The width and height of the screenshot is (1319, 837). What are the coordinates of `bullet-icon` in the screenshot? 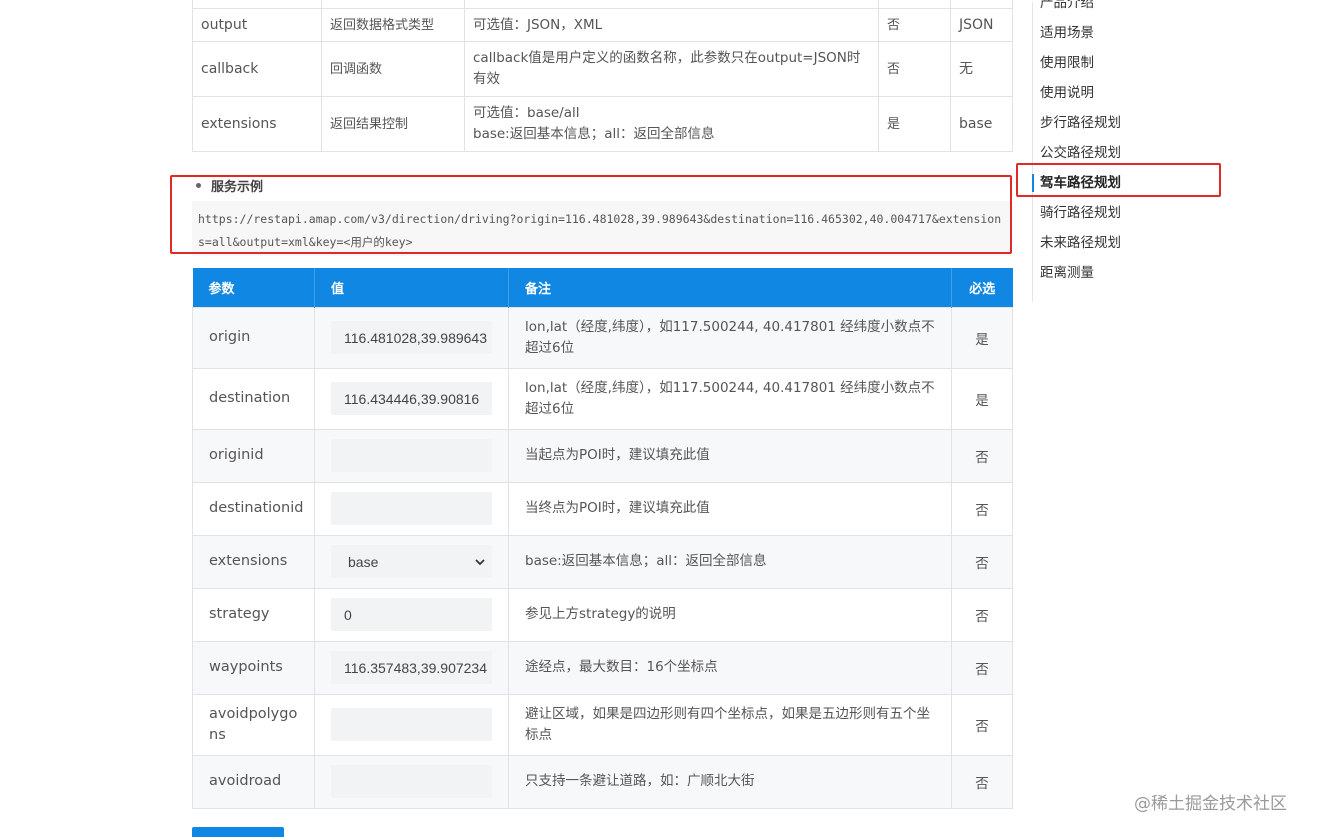 It's located at (198, 185).